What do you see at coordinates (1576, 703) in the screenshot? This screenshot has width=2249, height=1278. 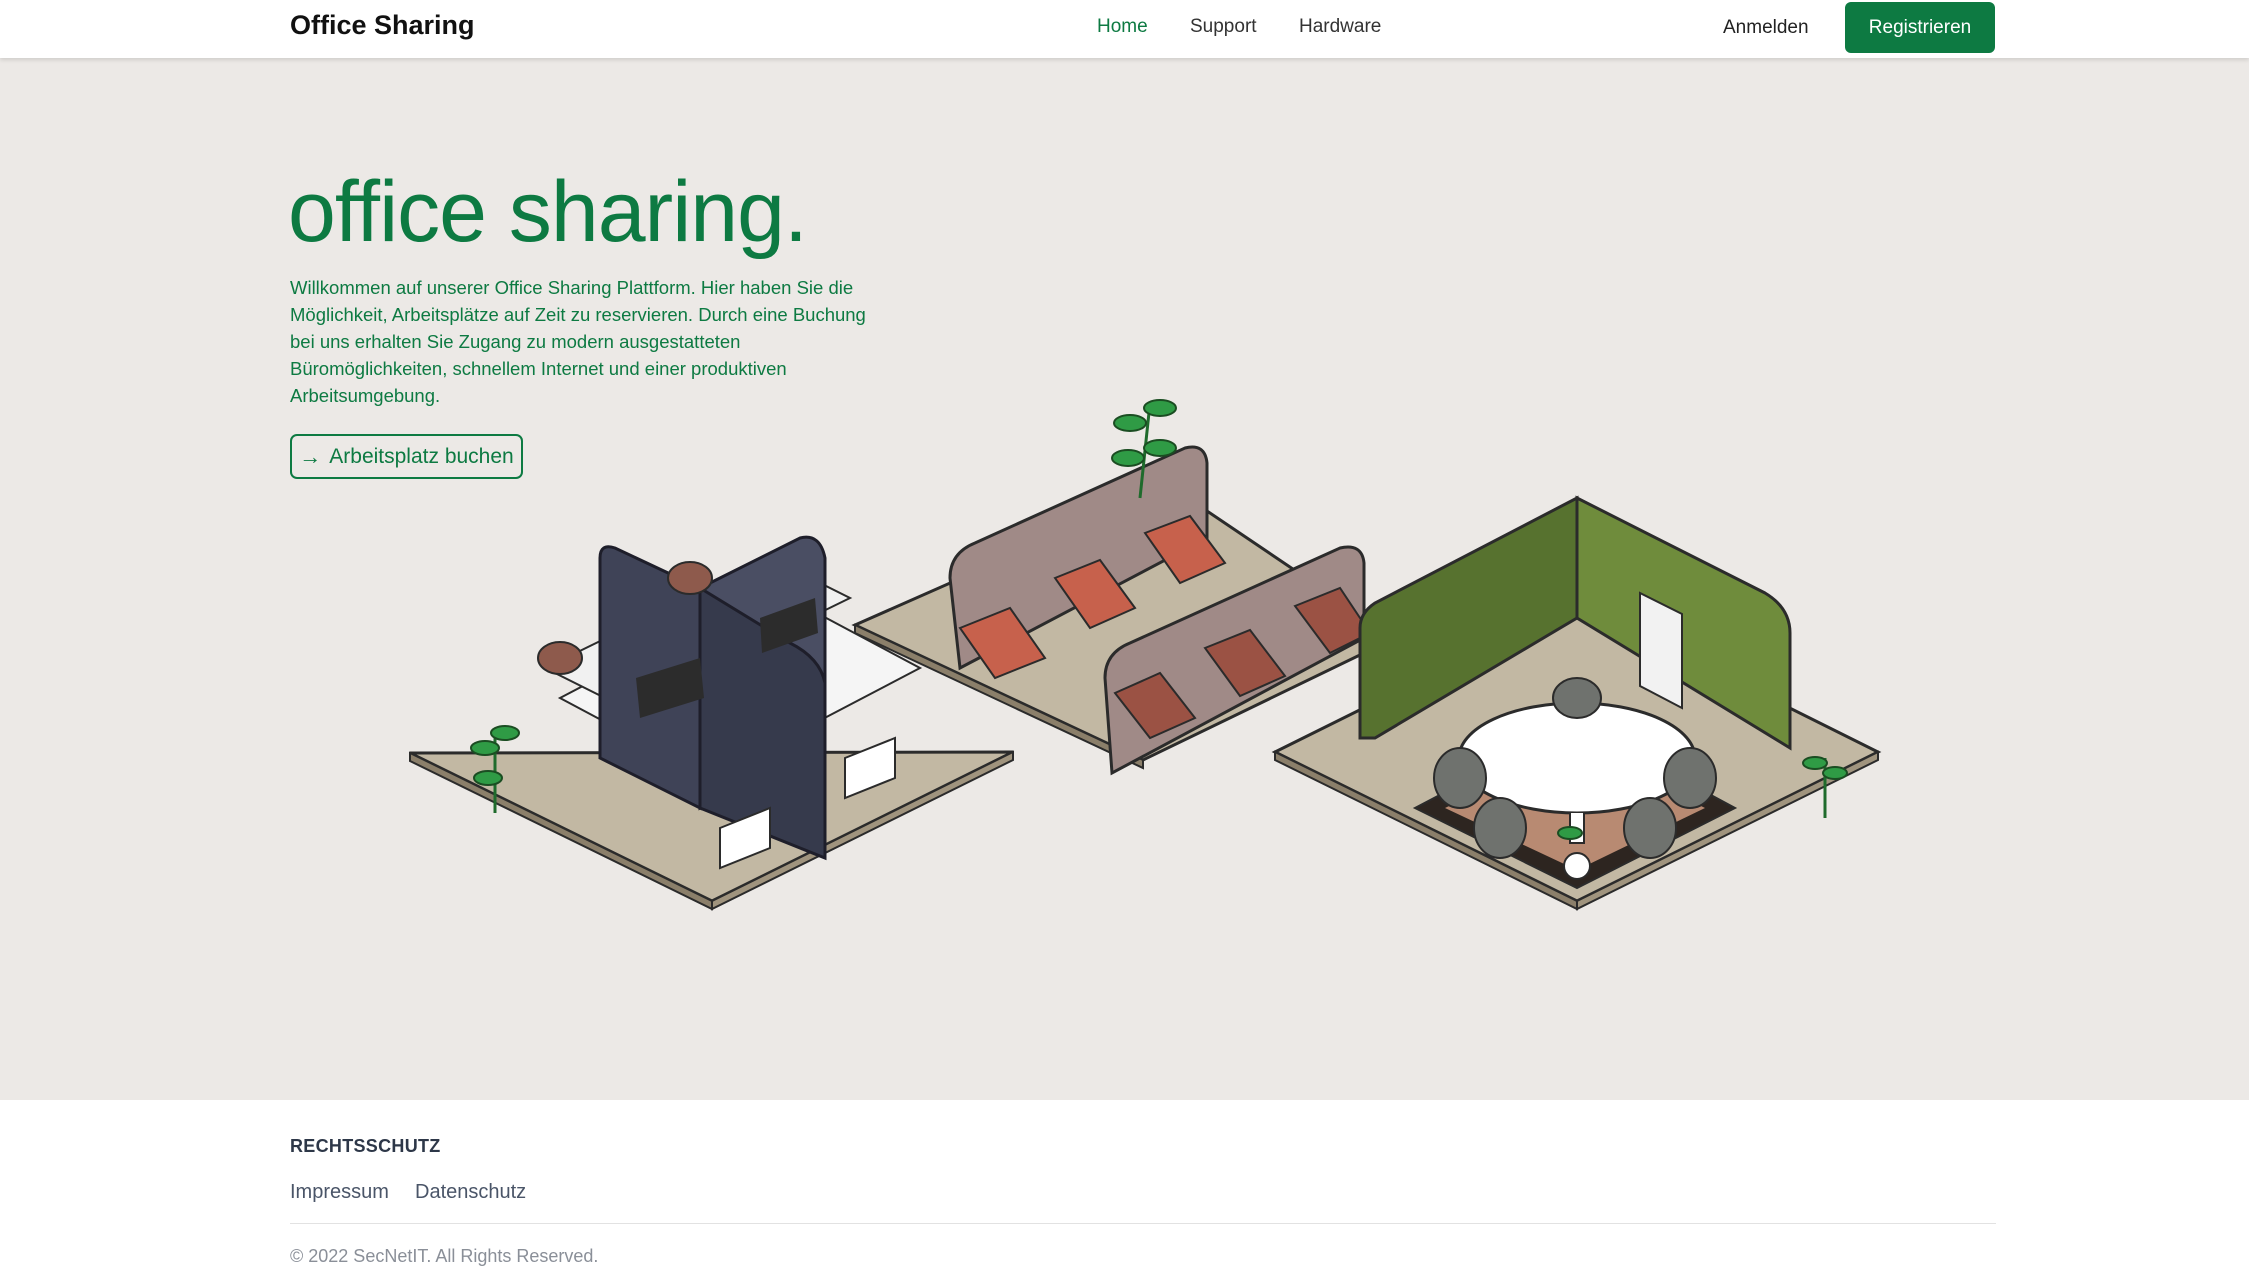 I see `meeting-room-illustration` at bounding box center [1576, 703].